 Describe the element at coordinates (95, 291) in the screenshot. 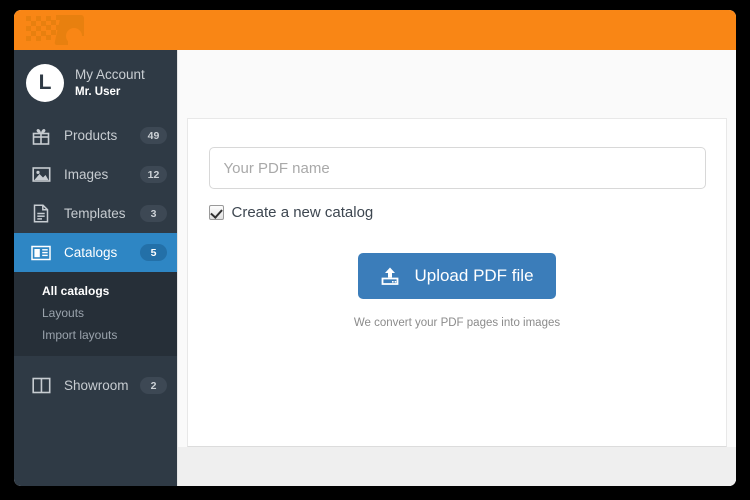

I see `submenu-item-all-catalogs: All catalogs` at that location.